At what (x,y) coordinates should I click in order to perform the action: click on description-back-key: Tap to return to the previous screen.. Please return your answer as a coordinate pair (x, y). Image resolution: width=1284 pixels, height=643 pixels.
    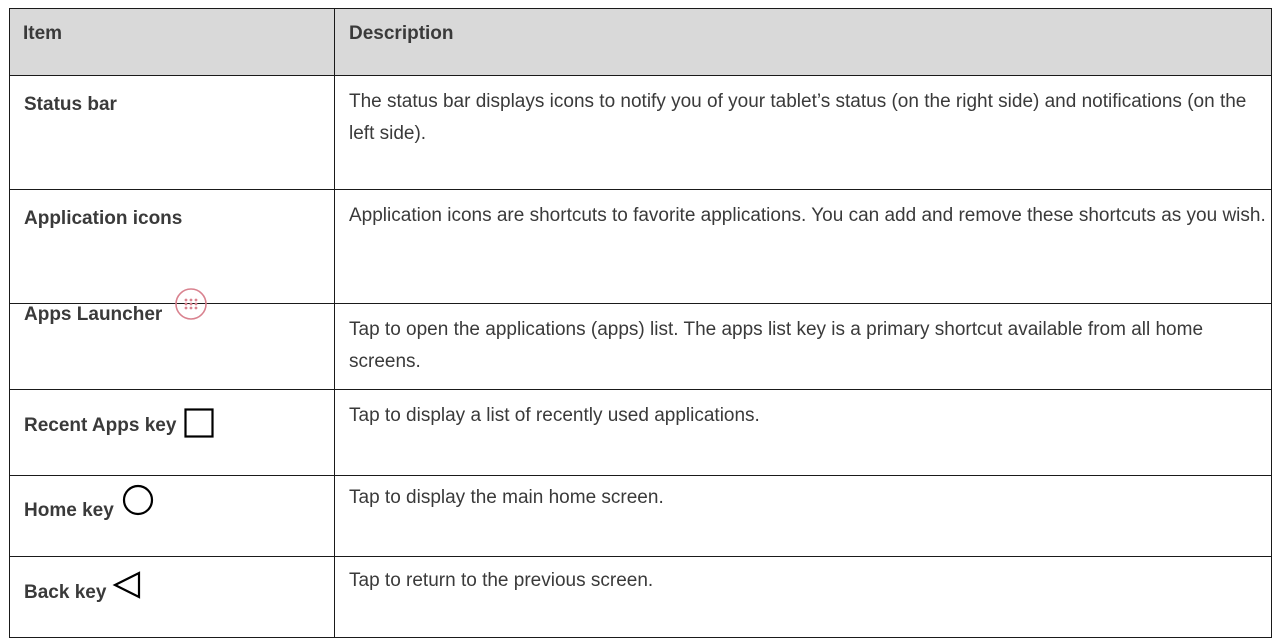
    Looking at the image, I should click on (501, 580).